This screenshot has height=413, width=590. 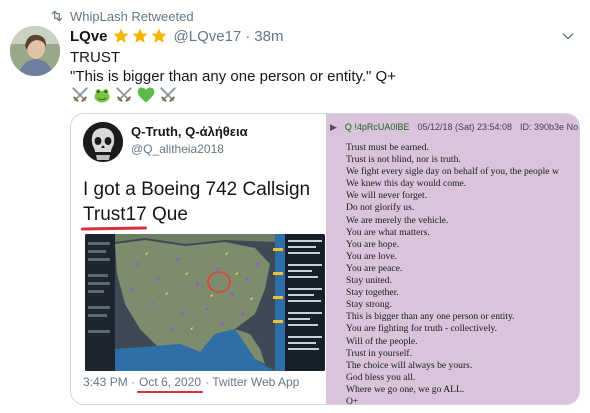 I want to click on retweet-label: WhipLash Retweeted, so click(x=132, y=16).